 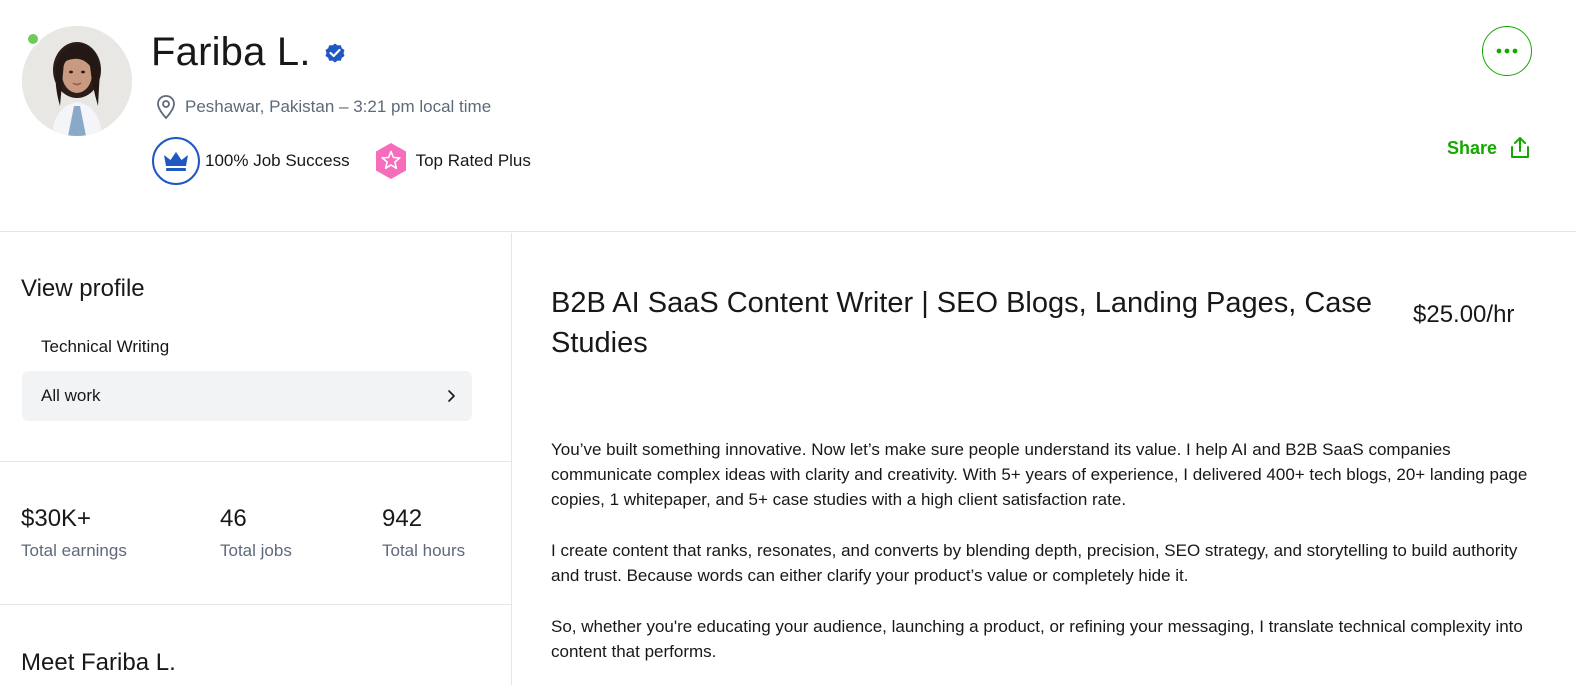 I want to click on online-status-indicator, so click(x=33, y=39).